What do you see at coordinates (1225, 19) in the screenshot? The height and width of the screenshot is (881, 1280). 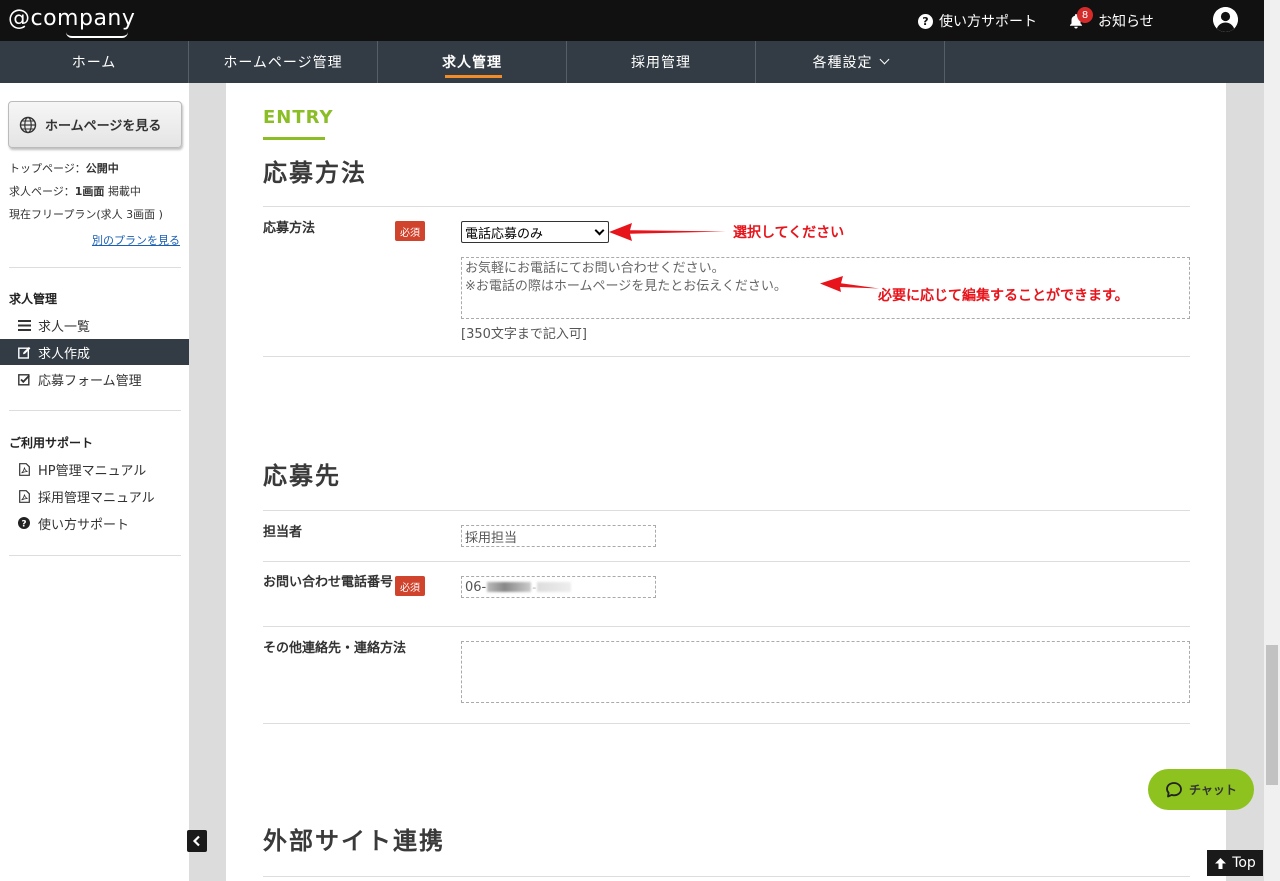 I see `user-avatar-icon` at bounding box center [1225, 19].